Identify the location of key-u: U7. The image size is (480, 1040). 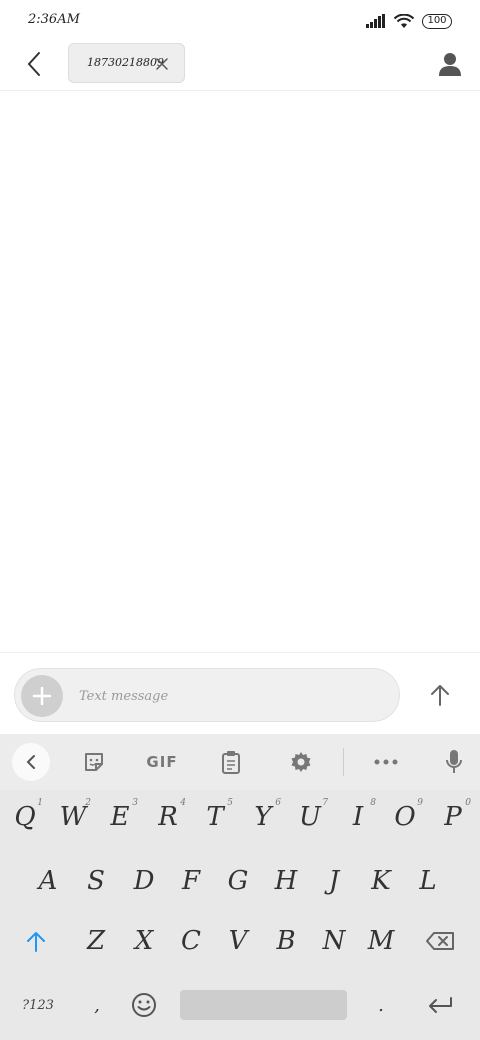
(310, 817).